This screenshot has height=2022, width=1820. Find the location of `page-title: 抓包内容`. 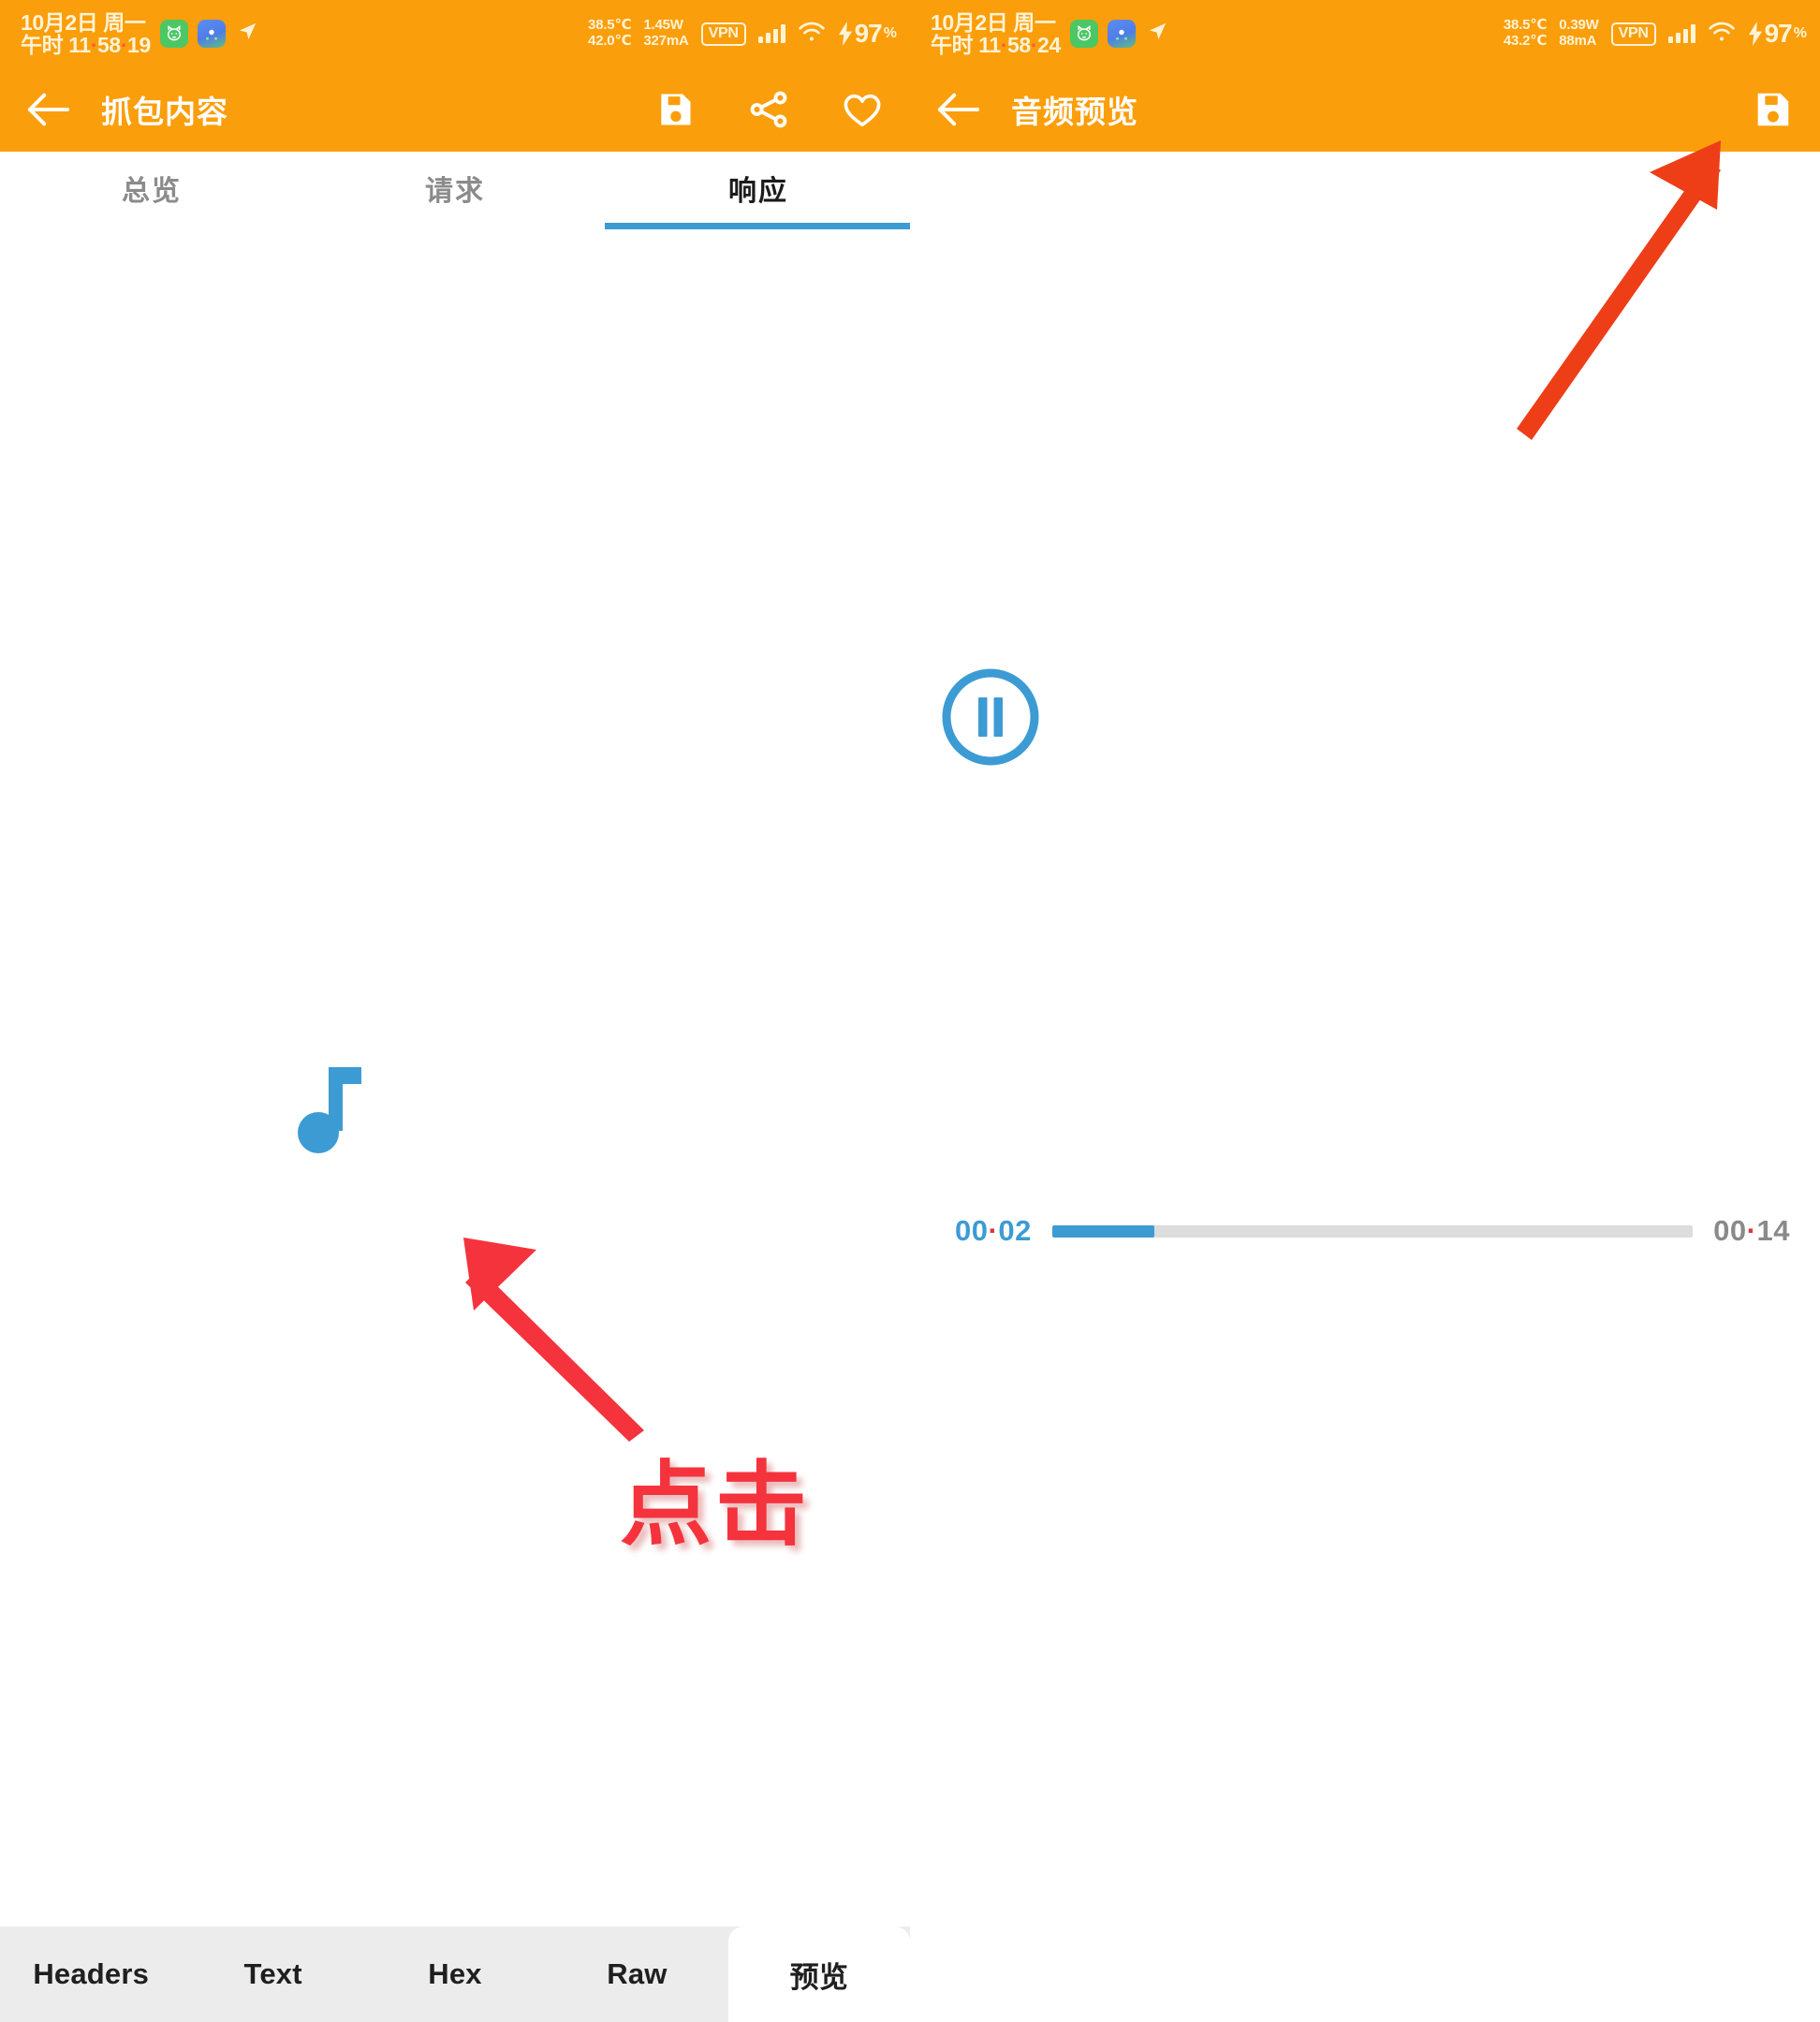

page-title: 抓包内容 is located at coordinates (164, 112).